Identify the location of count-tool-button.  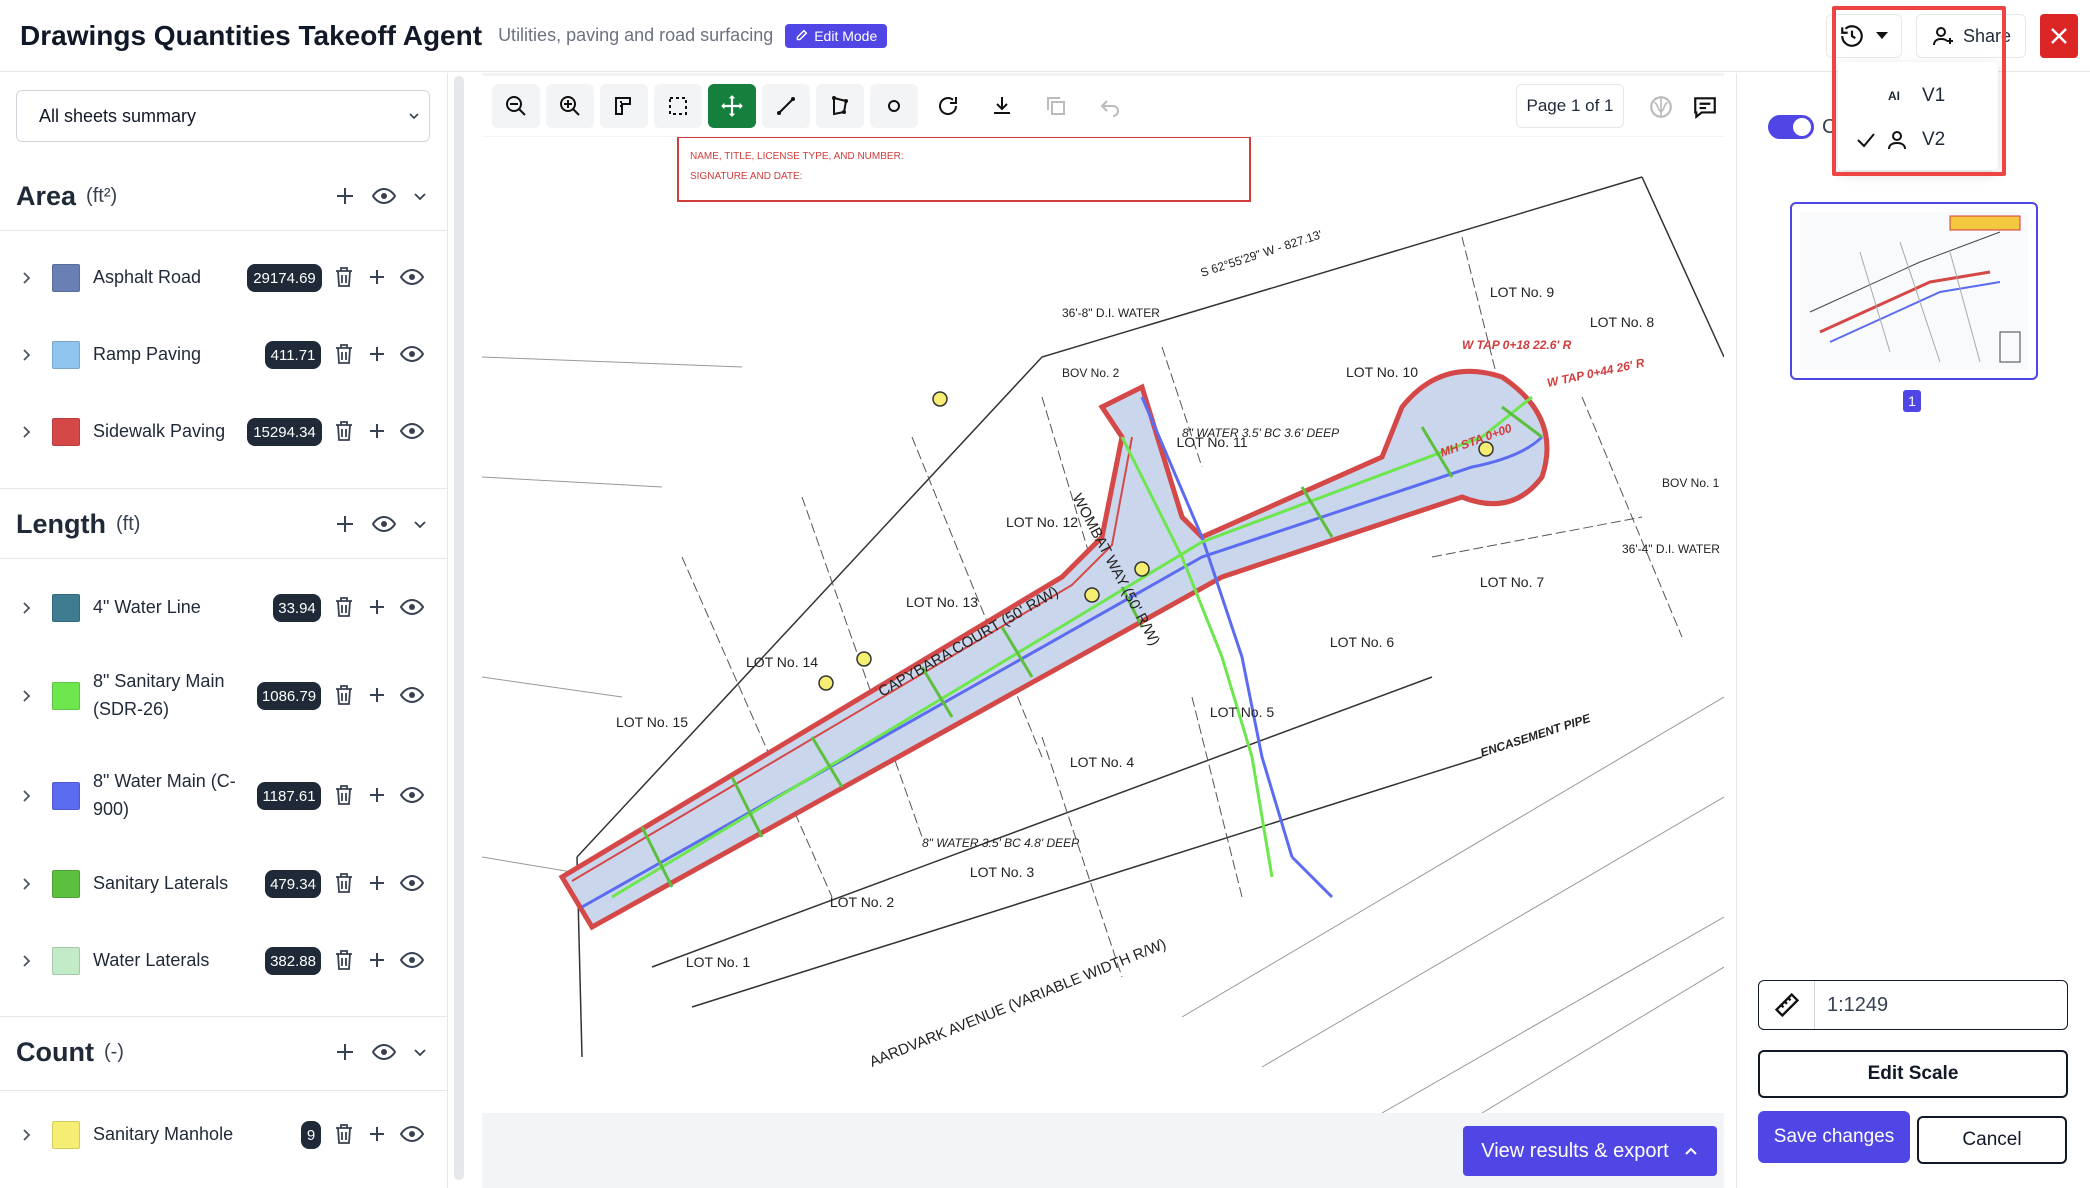
(894, 106).